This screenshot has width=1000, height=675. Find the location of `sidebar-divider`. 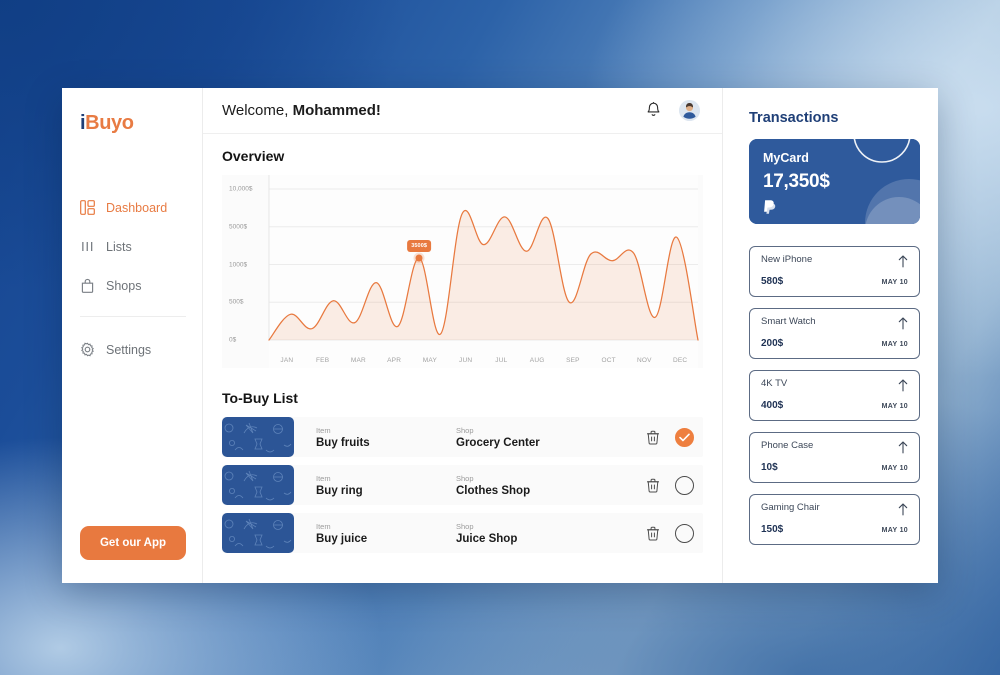

sidebar-divider is located at coordinates (133, 316).